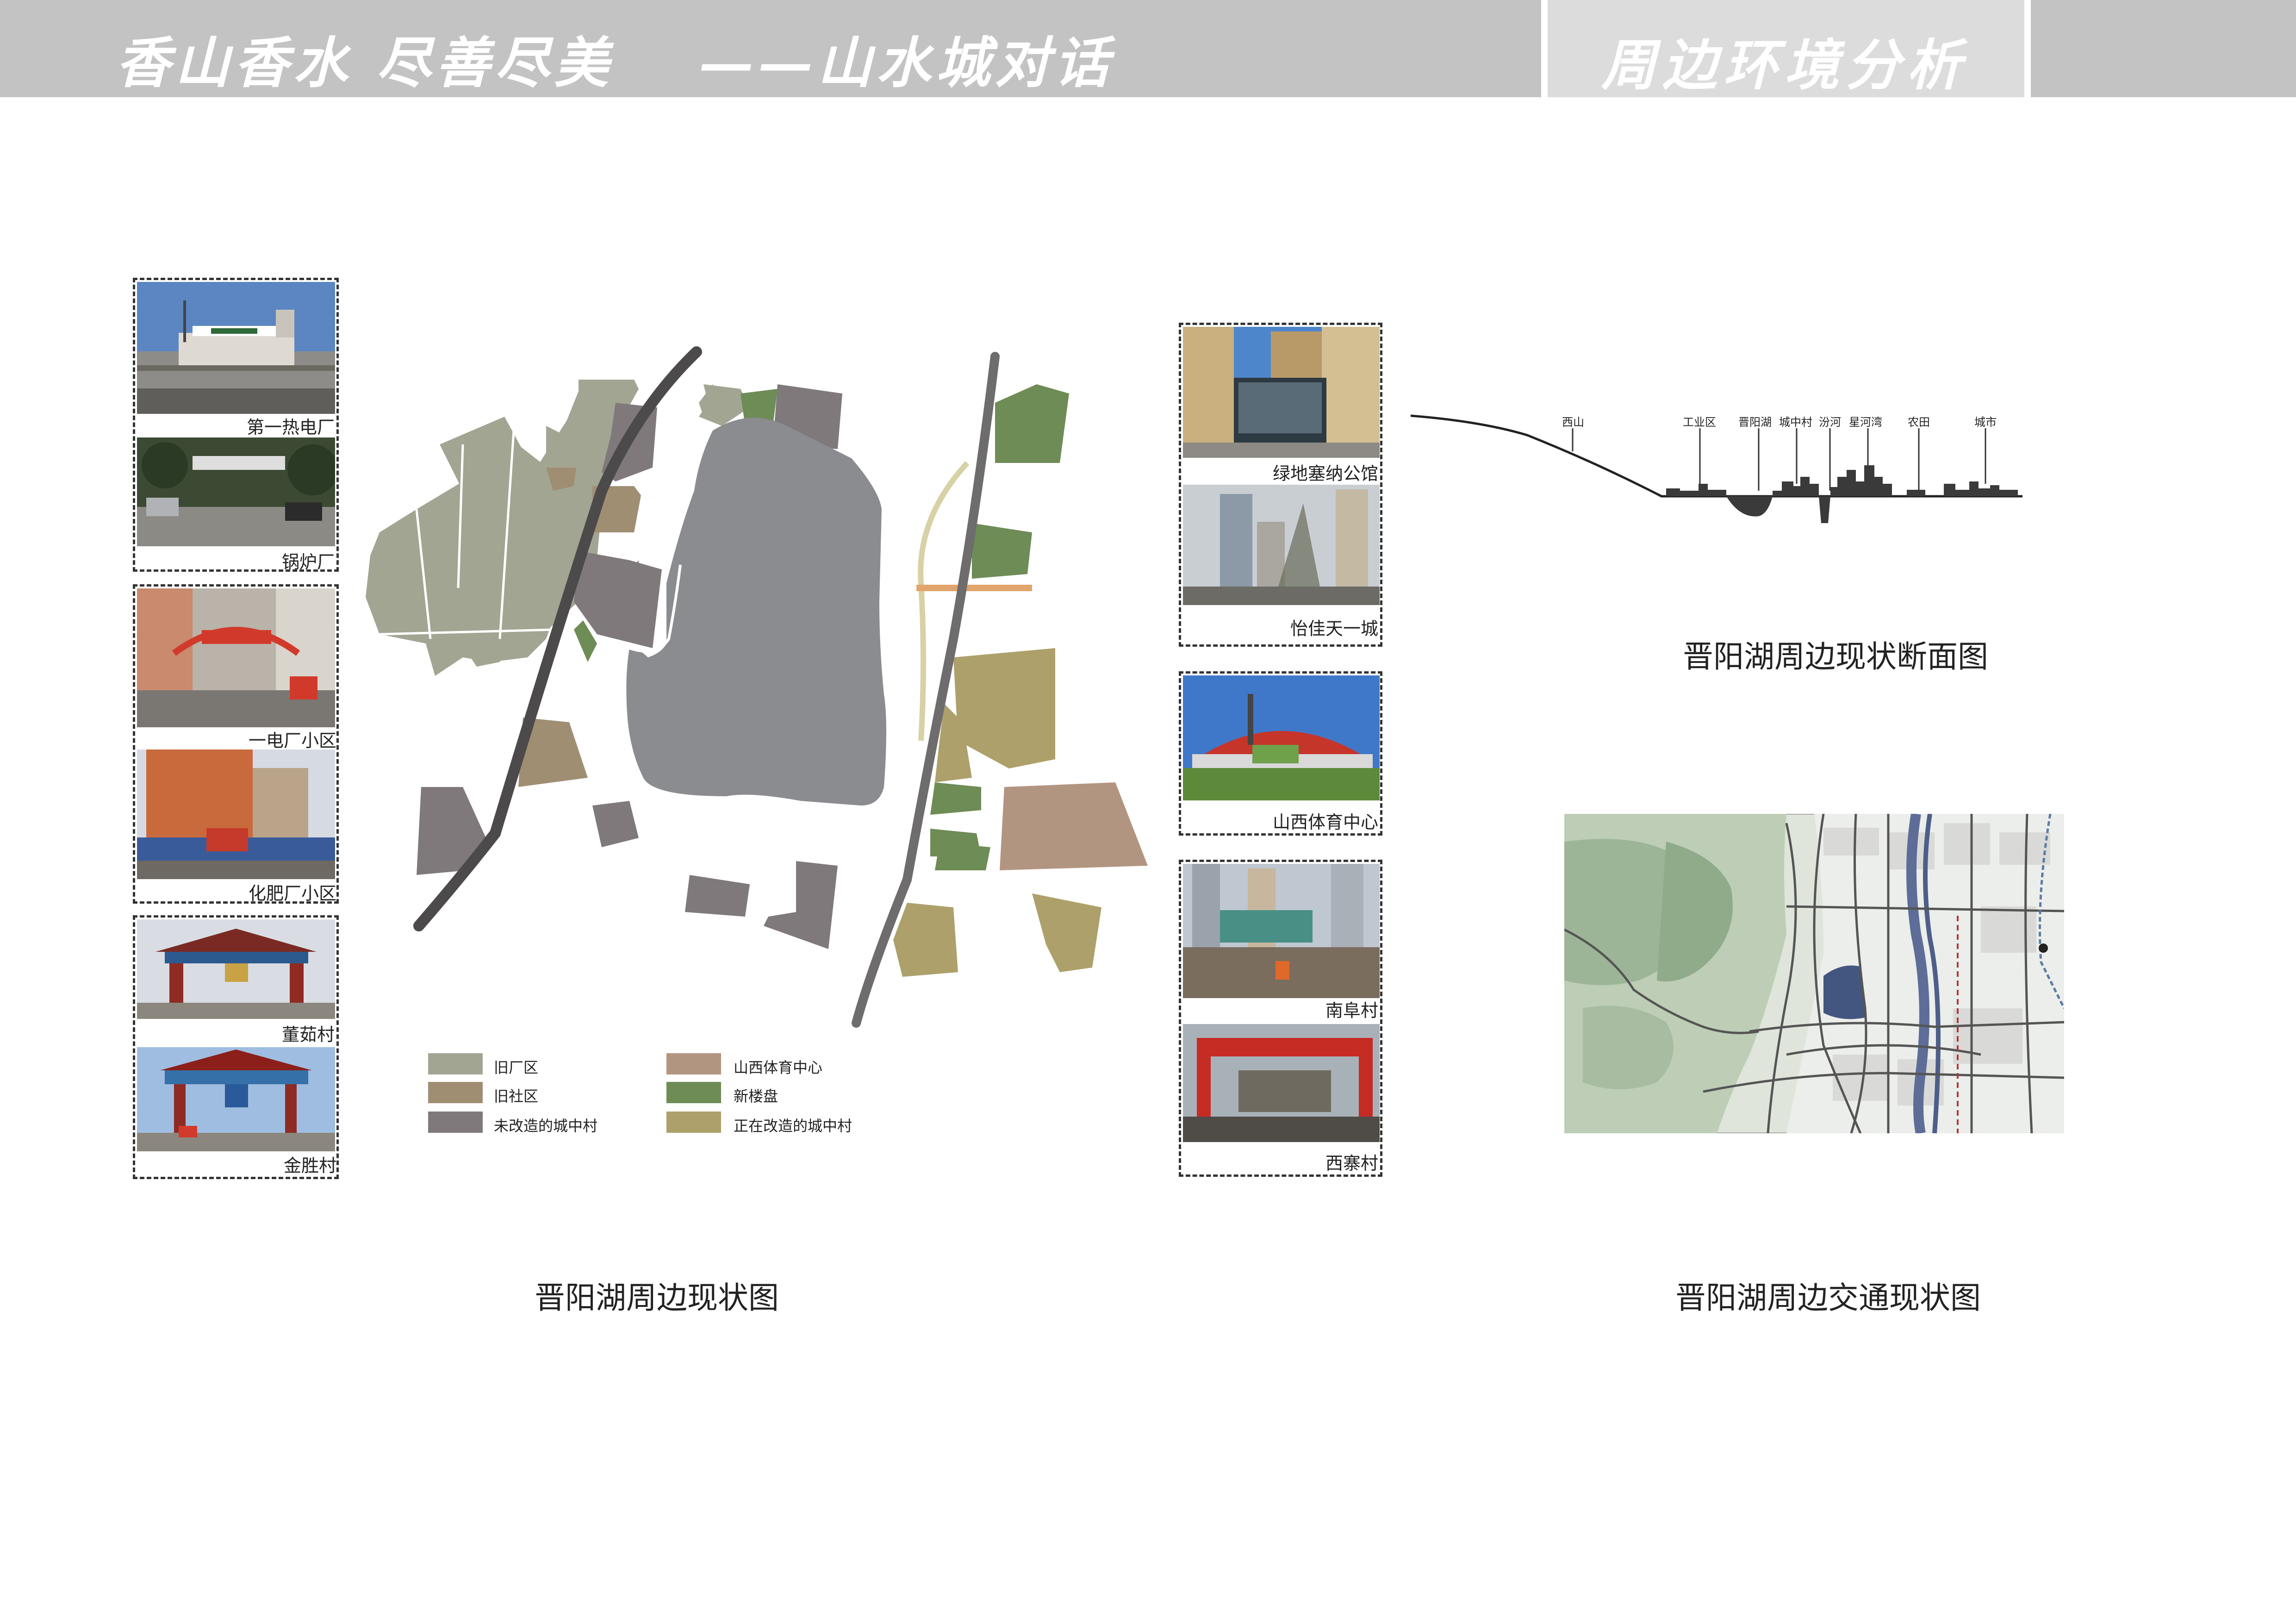  Describe the element at coordinates (693, 1063) in the screenshot. I see `legend-swatch-sports-center` at that location.